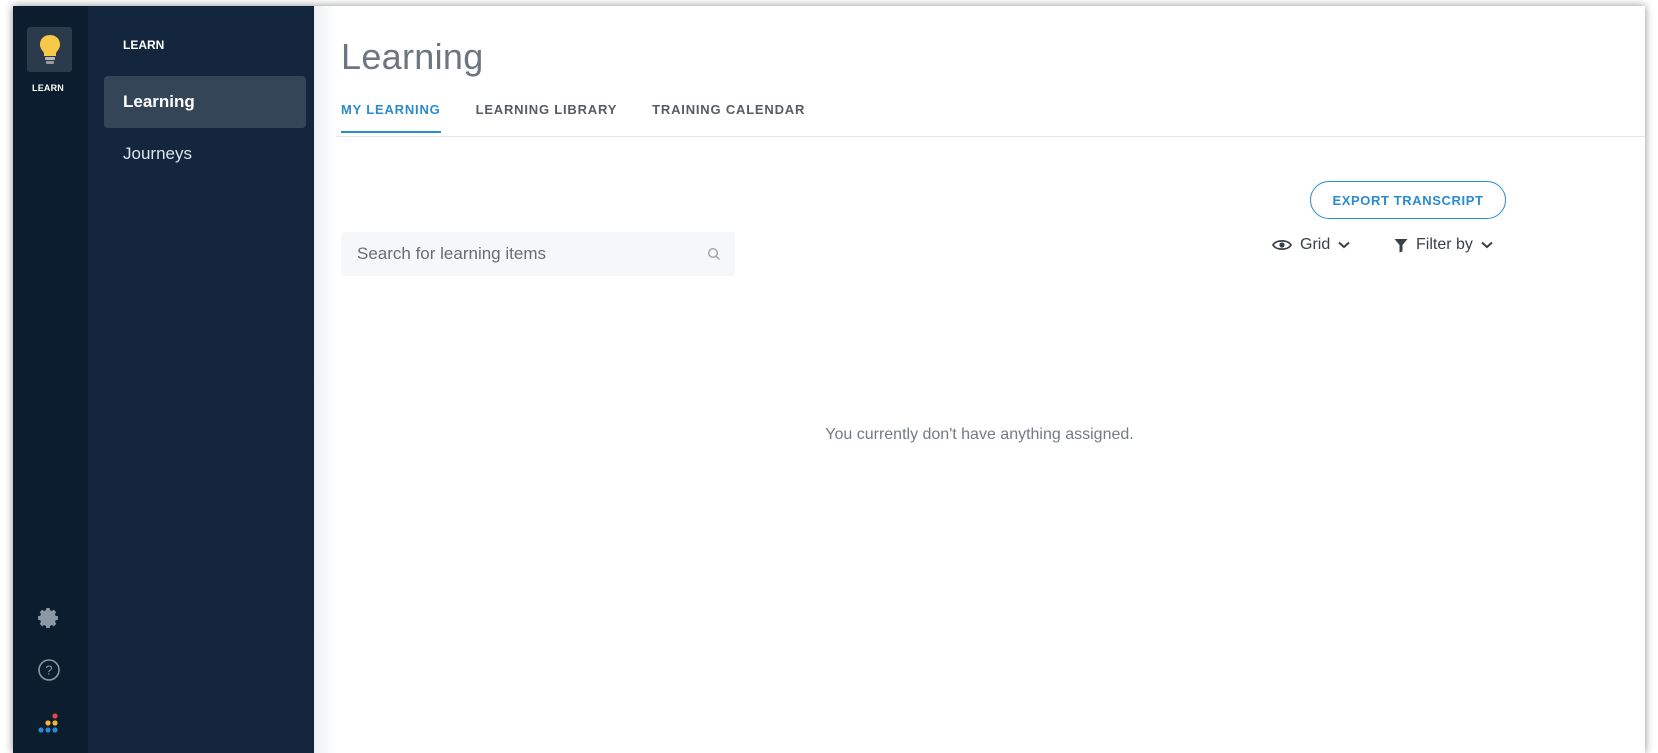 The height and width of the screenshot is (753, 1658). Describe the element at coordinates (1315, 244) in the screenshot. I see `view-toggle-label: Grid` at that location.